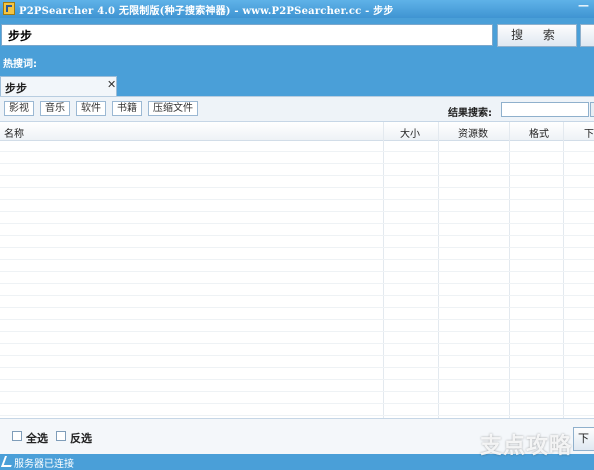 This screenshot has height=470, width=594. Describe the element at coordinates (592, 109) in the screenshot. I see `result-search-button` at that location.